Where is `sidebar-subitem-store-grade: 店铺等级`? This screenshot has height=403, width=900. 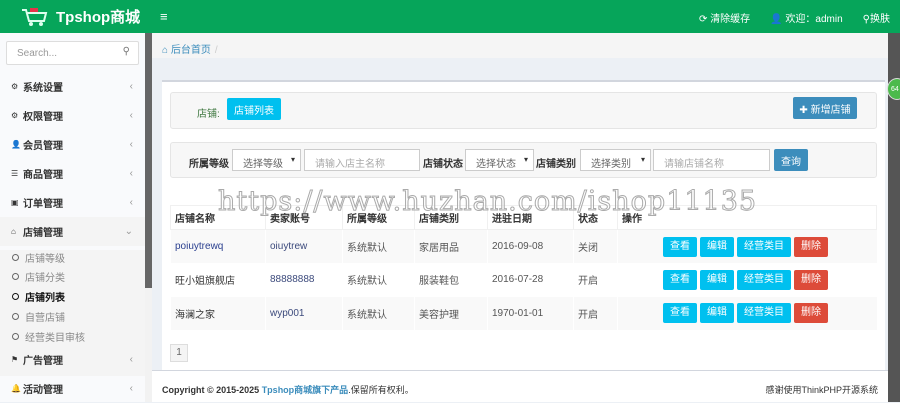
sidebar-subitem-store-grade: 店铺等级 is located at coordinates (38, 257).